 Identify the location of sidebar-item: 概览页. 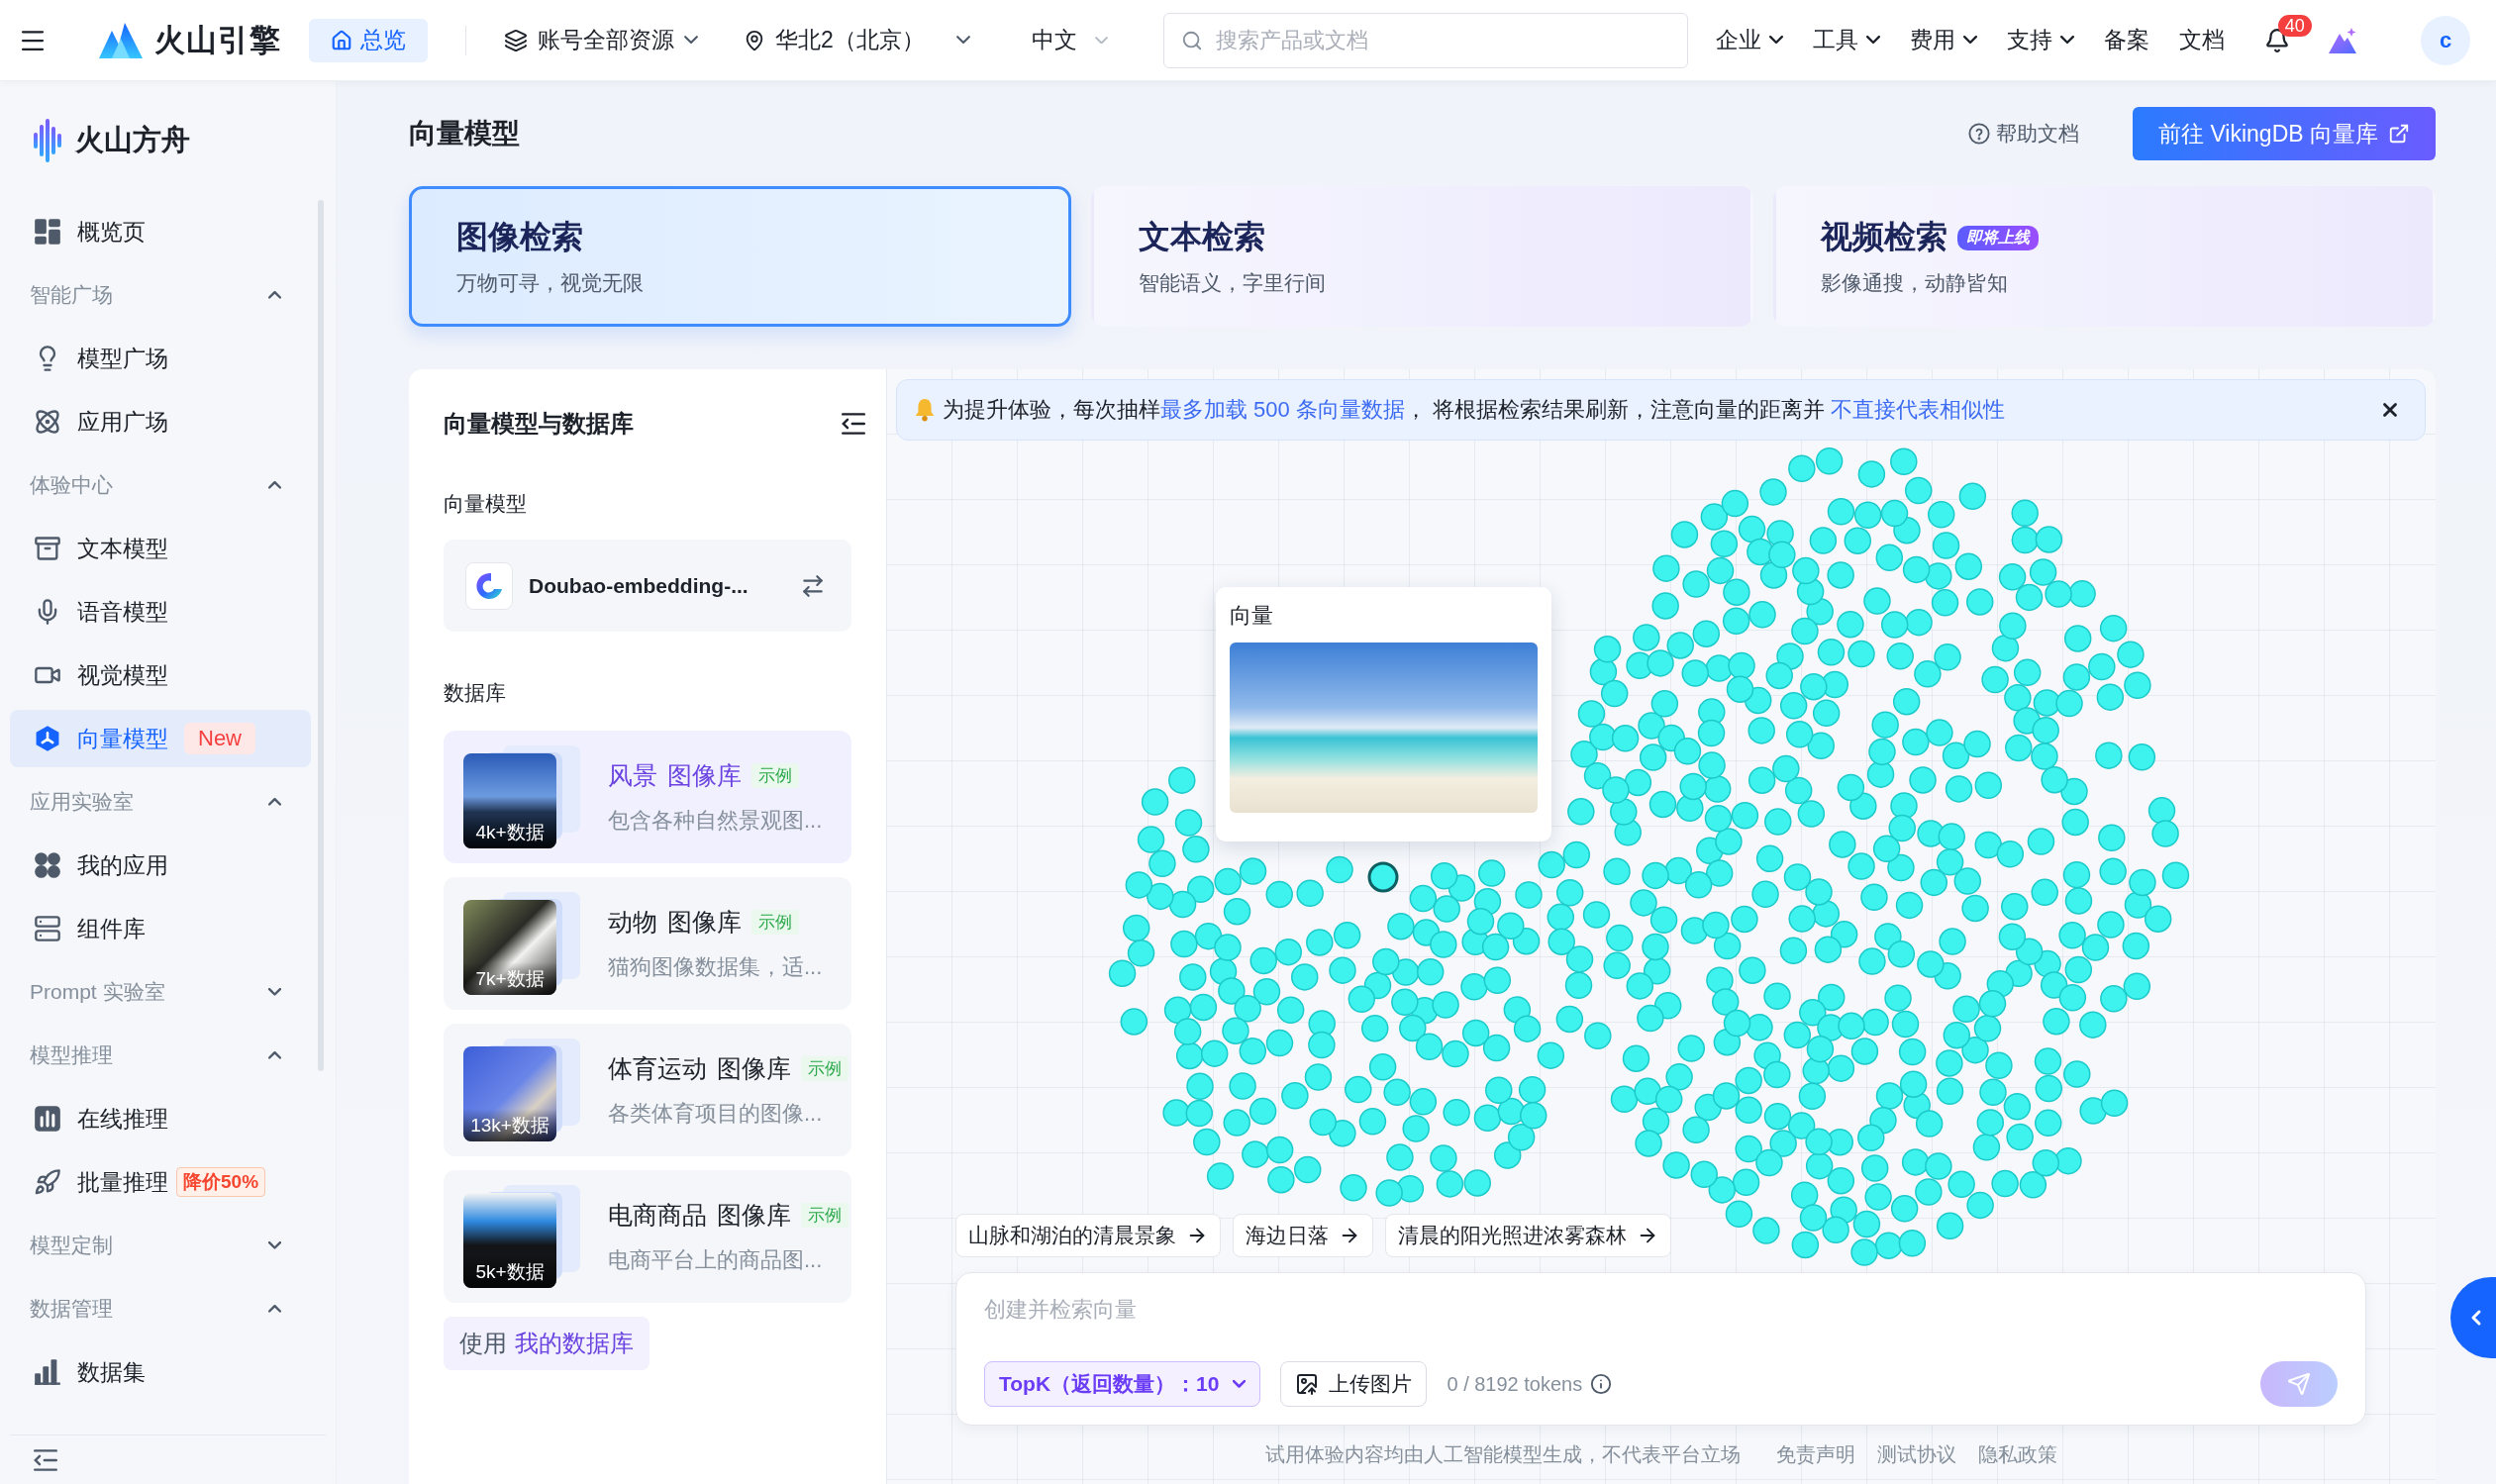
(160, 231).